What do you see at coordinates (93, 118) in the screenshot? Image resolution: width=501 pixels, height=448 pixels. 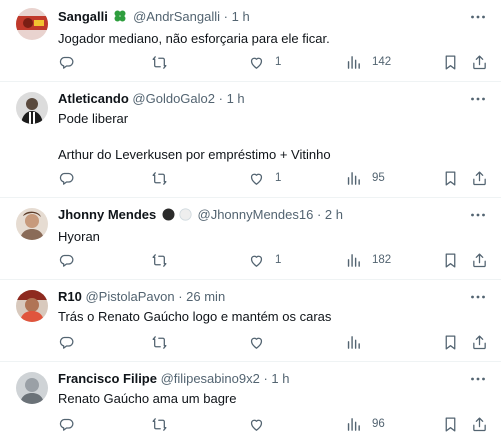 I see `tweet-text-line: Pode liberar` at bounding box center [93, 118].